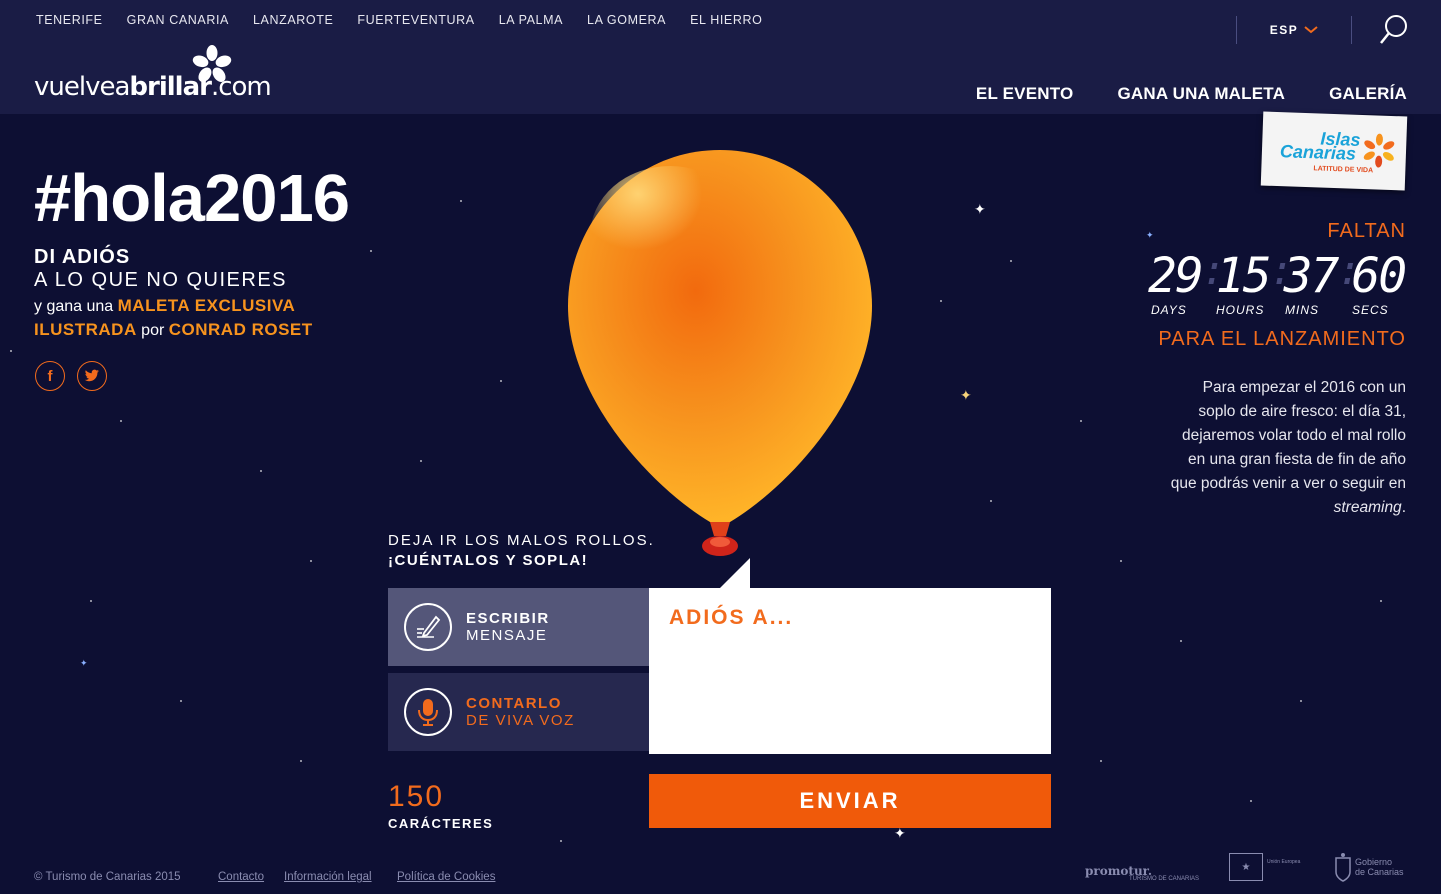 The height and width of the screenshot is (894, 1441). I want to click on countdown-hours: 15, so click(1243, 276).